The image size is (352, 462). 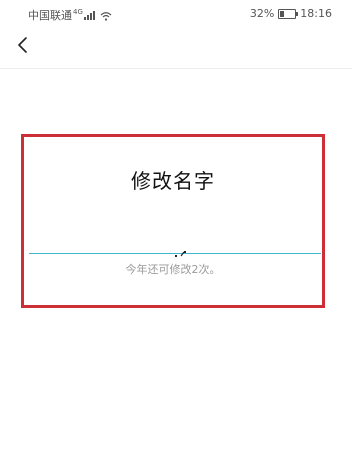 I want to click on text-cursor-icon, so click(x=181, y=249).